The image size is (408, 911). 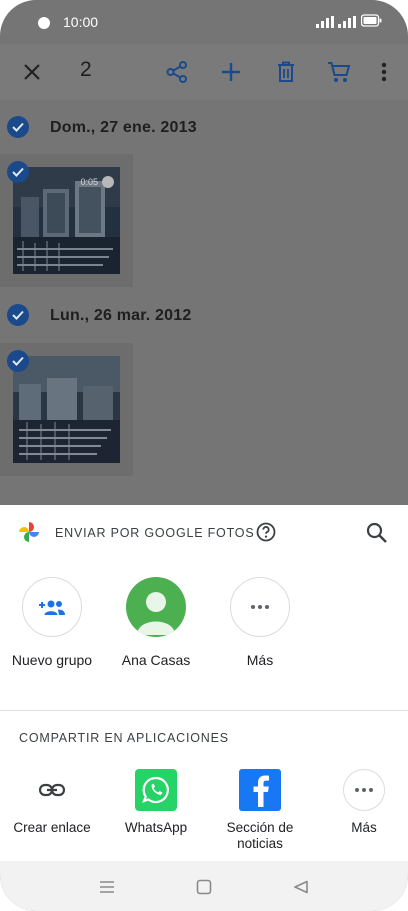 I want to click on avatar, so click(x=156, y=607).